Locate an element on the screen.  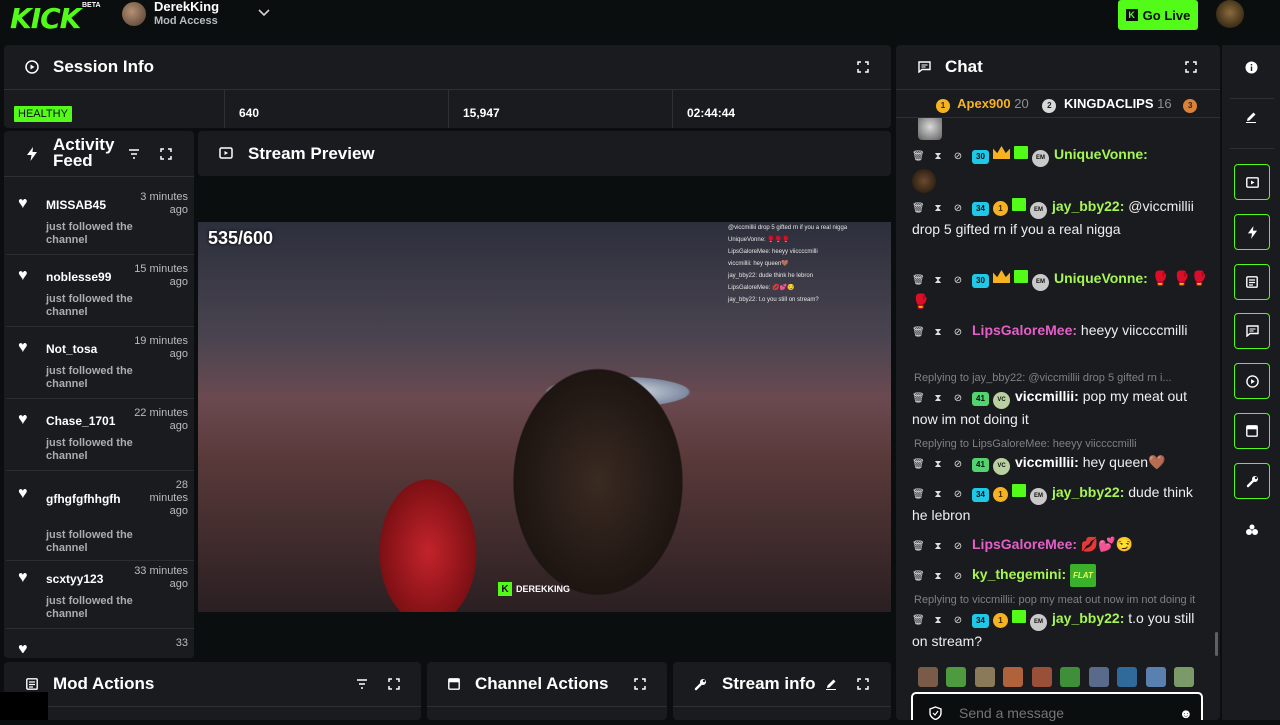
sidebar-activity-feed-button is located at coordinates (1252, 232).